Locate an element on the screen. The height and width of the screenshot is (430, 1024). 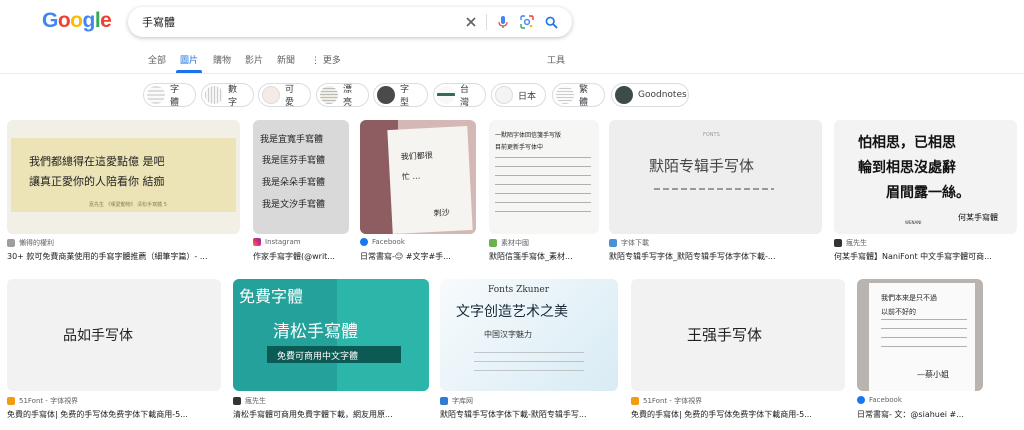
tab-more: ⋮ 更多 is located at coordinates (326, 59).